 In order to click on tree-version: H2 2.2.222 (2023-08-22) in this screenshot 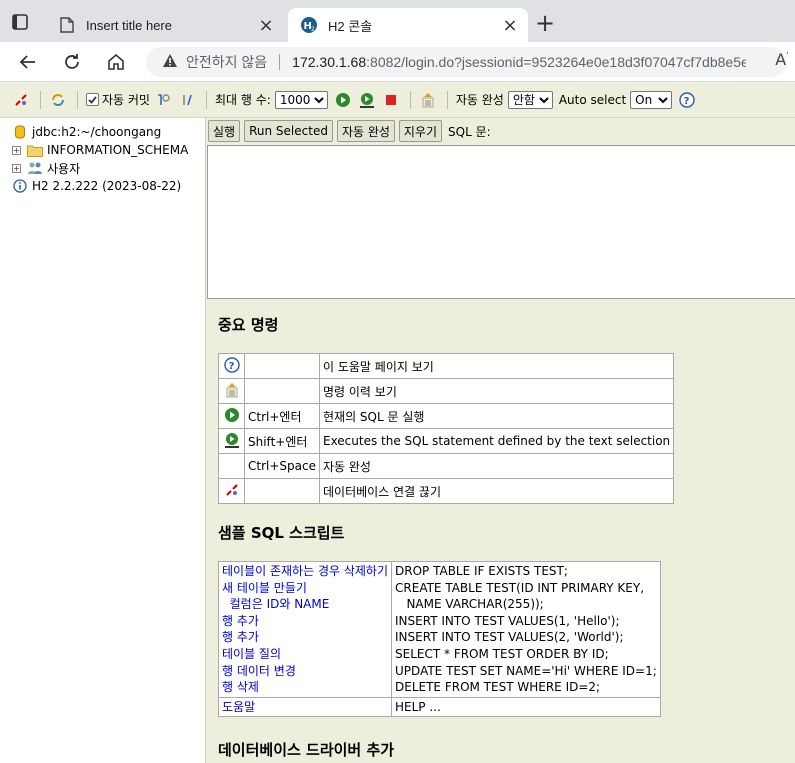, I will do `click(102, 186)`.